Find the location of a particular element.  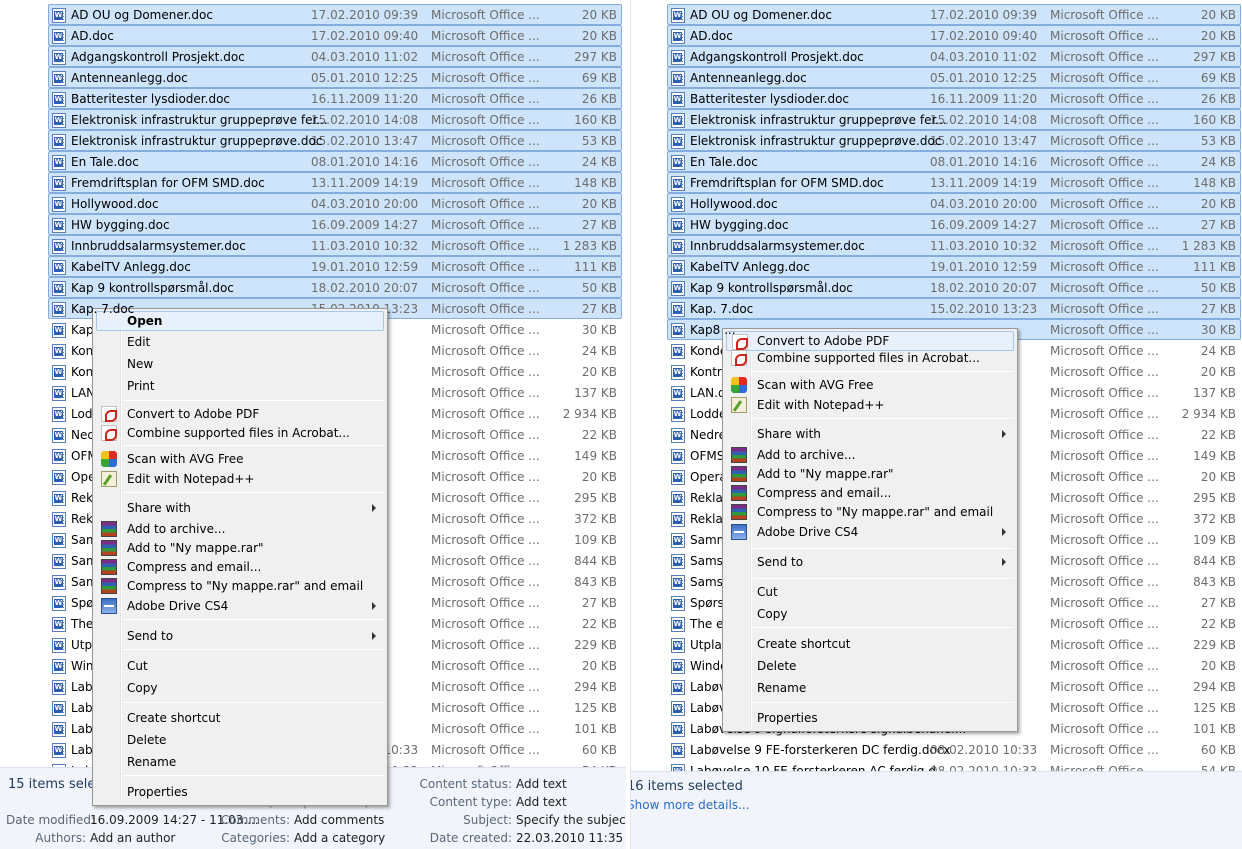

file-size: 148 KB is located at coordinates (1214, 183).